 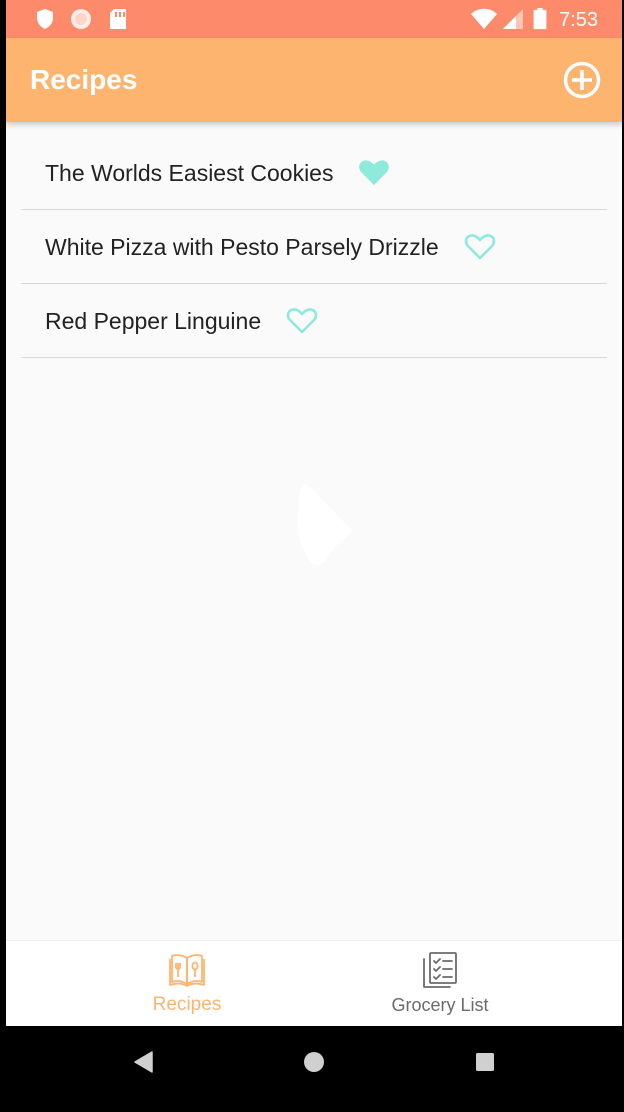 What do you see at coordinates (314, 983) in the screenshot?
I see `bottom-navigation: Recipes Grocery List` at bounding box center [314, 983].